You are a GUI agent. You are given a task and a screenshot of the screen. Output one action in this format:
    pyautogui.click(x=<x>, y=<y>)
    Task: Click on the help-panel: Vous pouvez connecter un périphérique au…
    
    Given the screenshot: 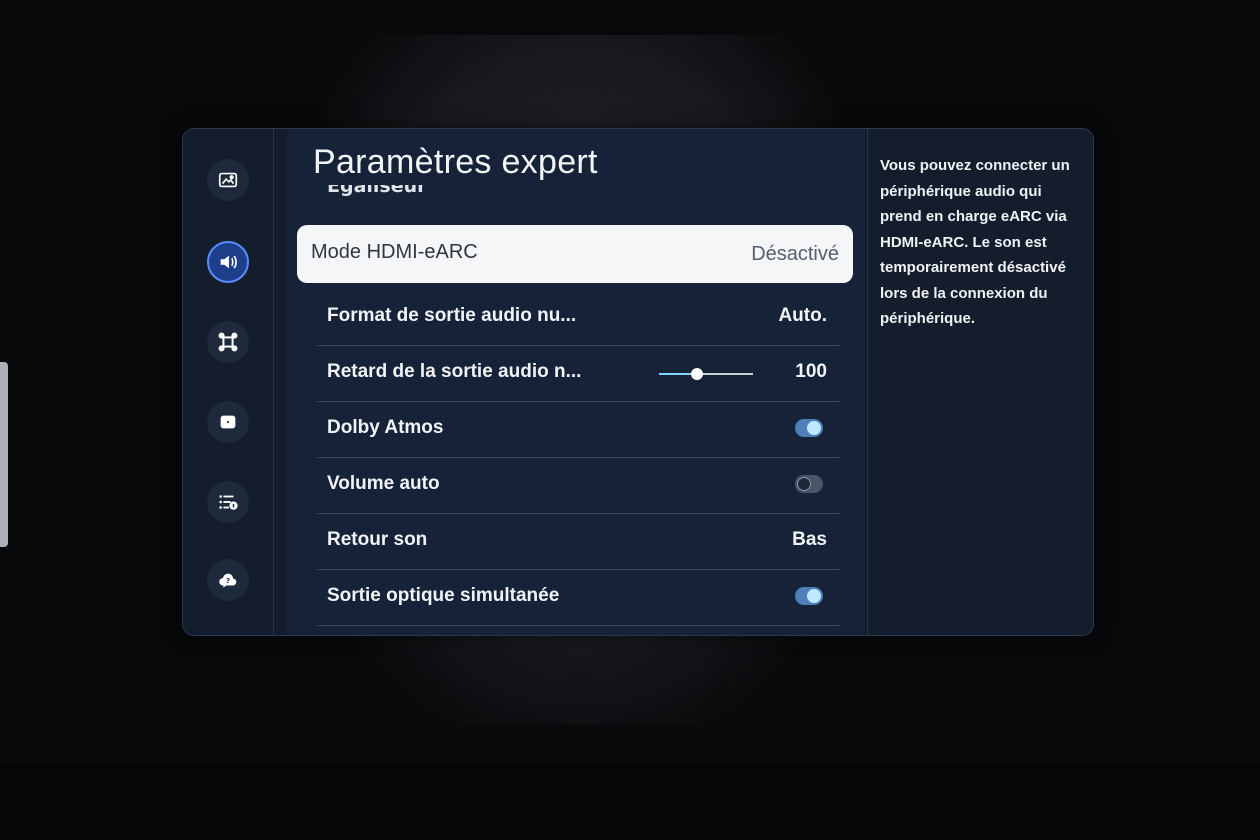 What is the action you would take?
    pyautogui.click(x=980, y=382)
    